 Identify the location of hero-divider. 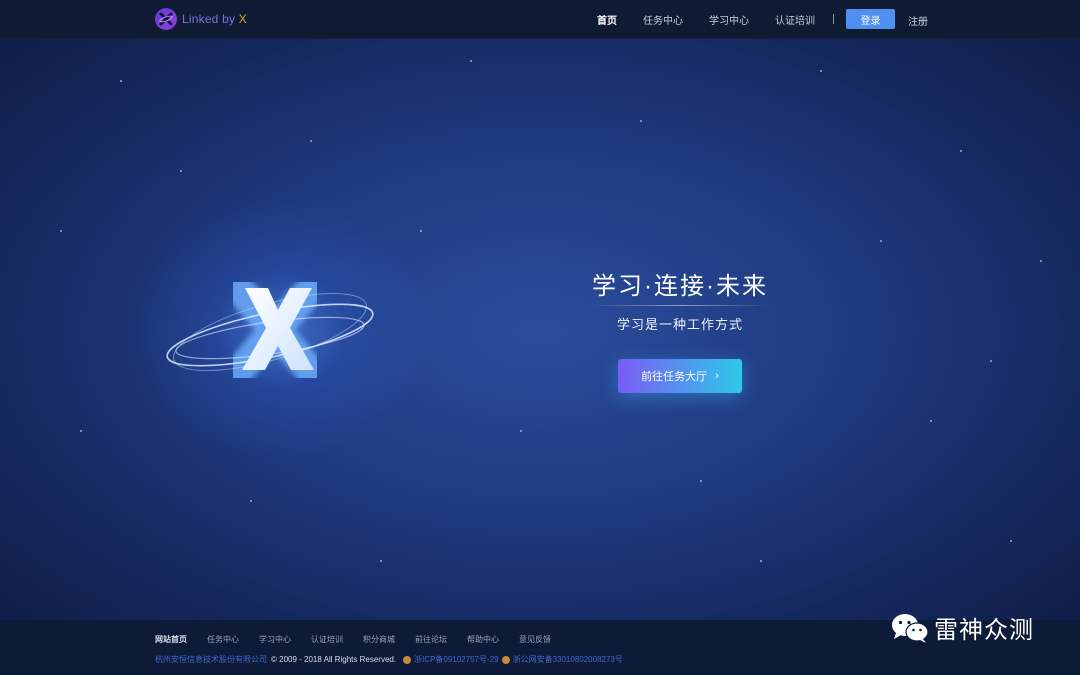
(680, 305).